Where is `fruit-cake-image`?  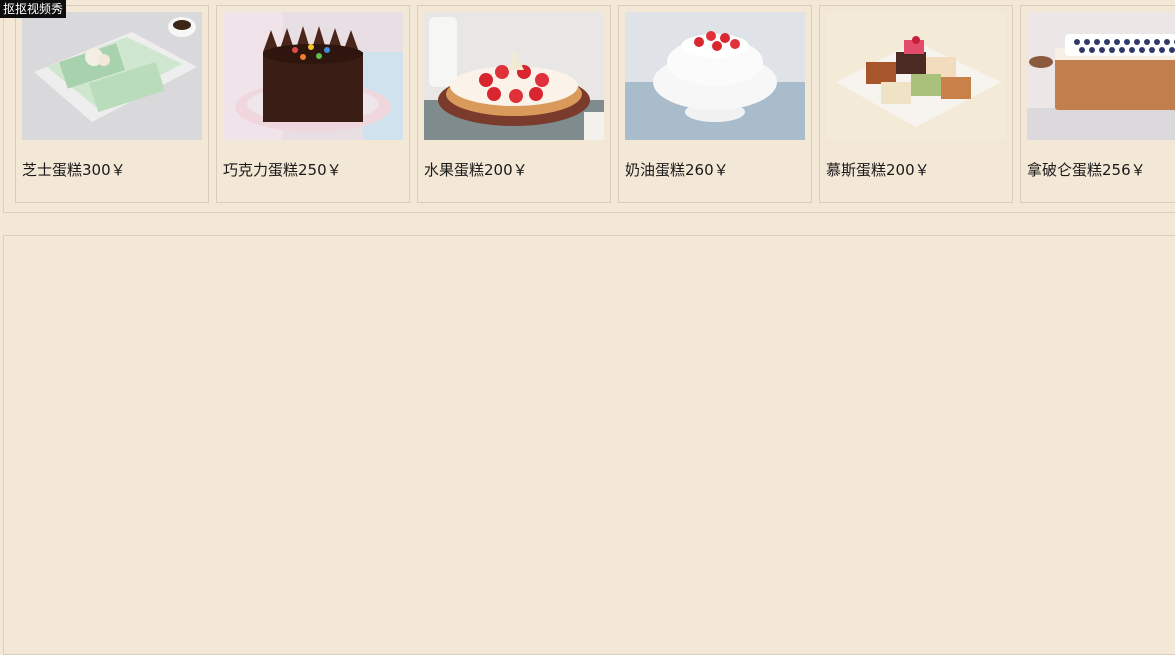
fruit-cake-image is located at coordinates (514, 76).